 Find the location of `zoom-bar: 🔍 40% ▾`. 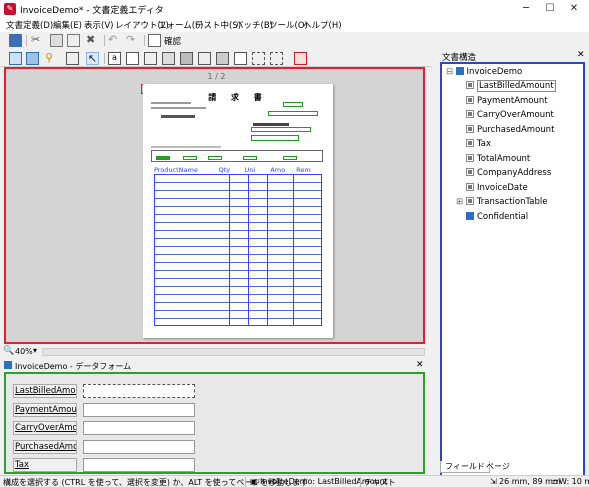

zoom-bar: 🔍 40% ▾ is located at coordinates (218, 352).